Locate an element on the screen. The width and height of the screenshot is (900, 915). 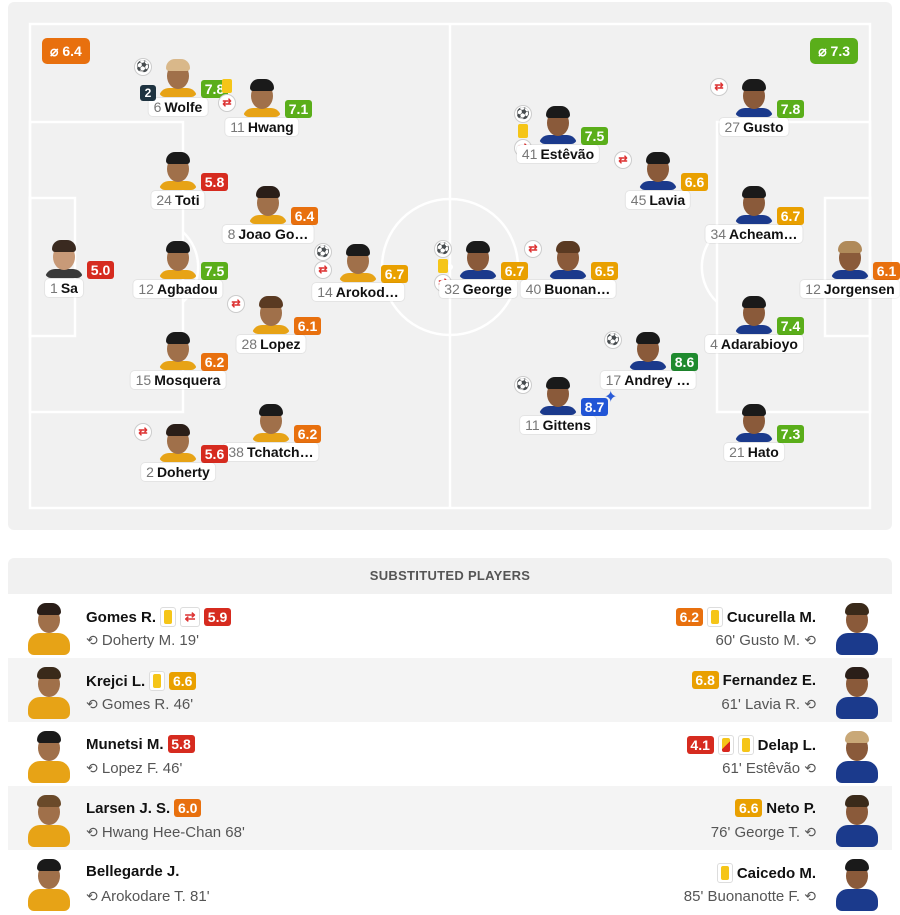
player-rating: 6.1 is located at coordinates (307, 326).